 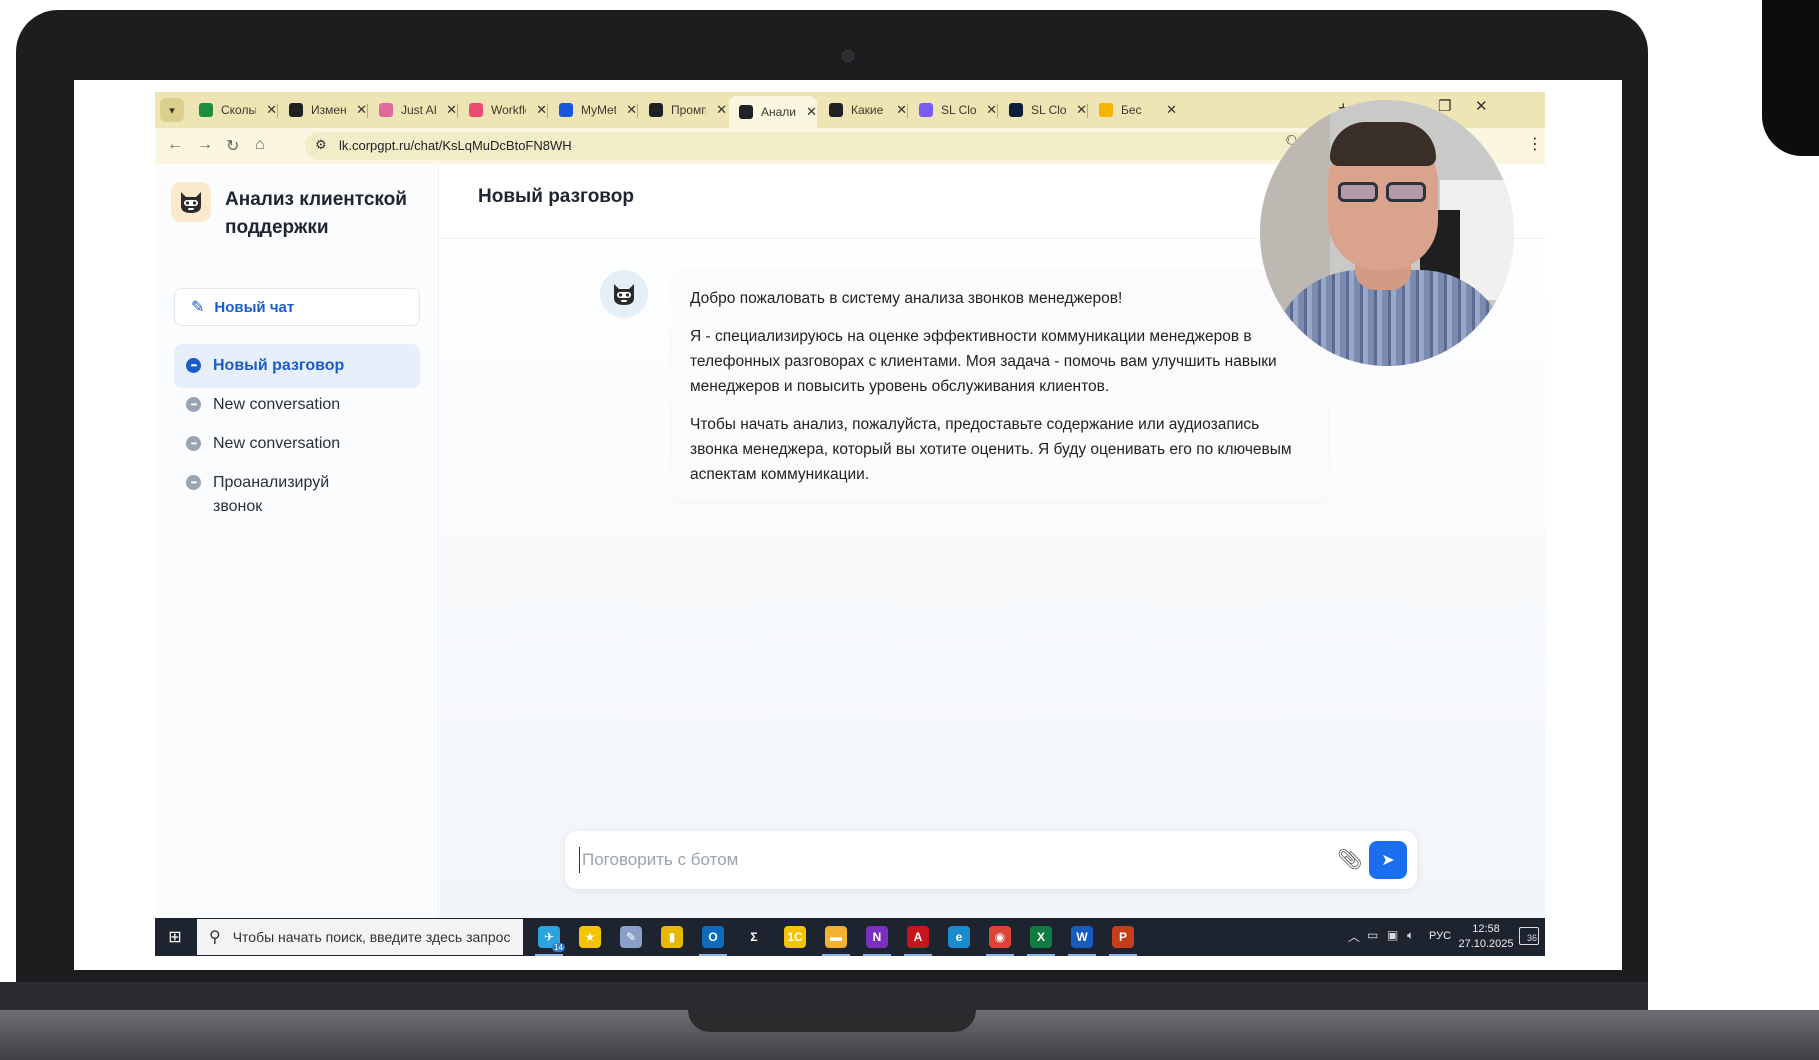 What do you see at coordinates (836, 938) in the screenshot?
I see `file-explorer-taskbar-button: ▬` at bounding box center [836, 938].